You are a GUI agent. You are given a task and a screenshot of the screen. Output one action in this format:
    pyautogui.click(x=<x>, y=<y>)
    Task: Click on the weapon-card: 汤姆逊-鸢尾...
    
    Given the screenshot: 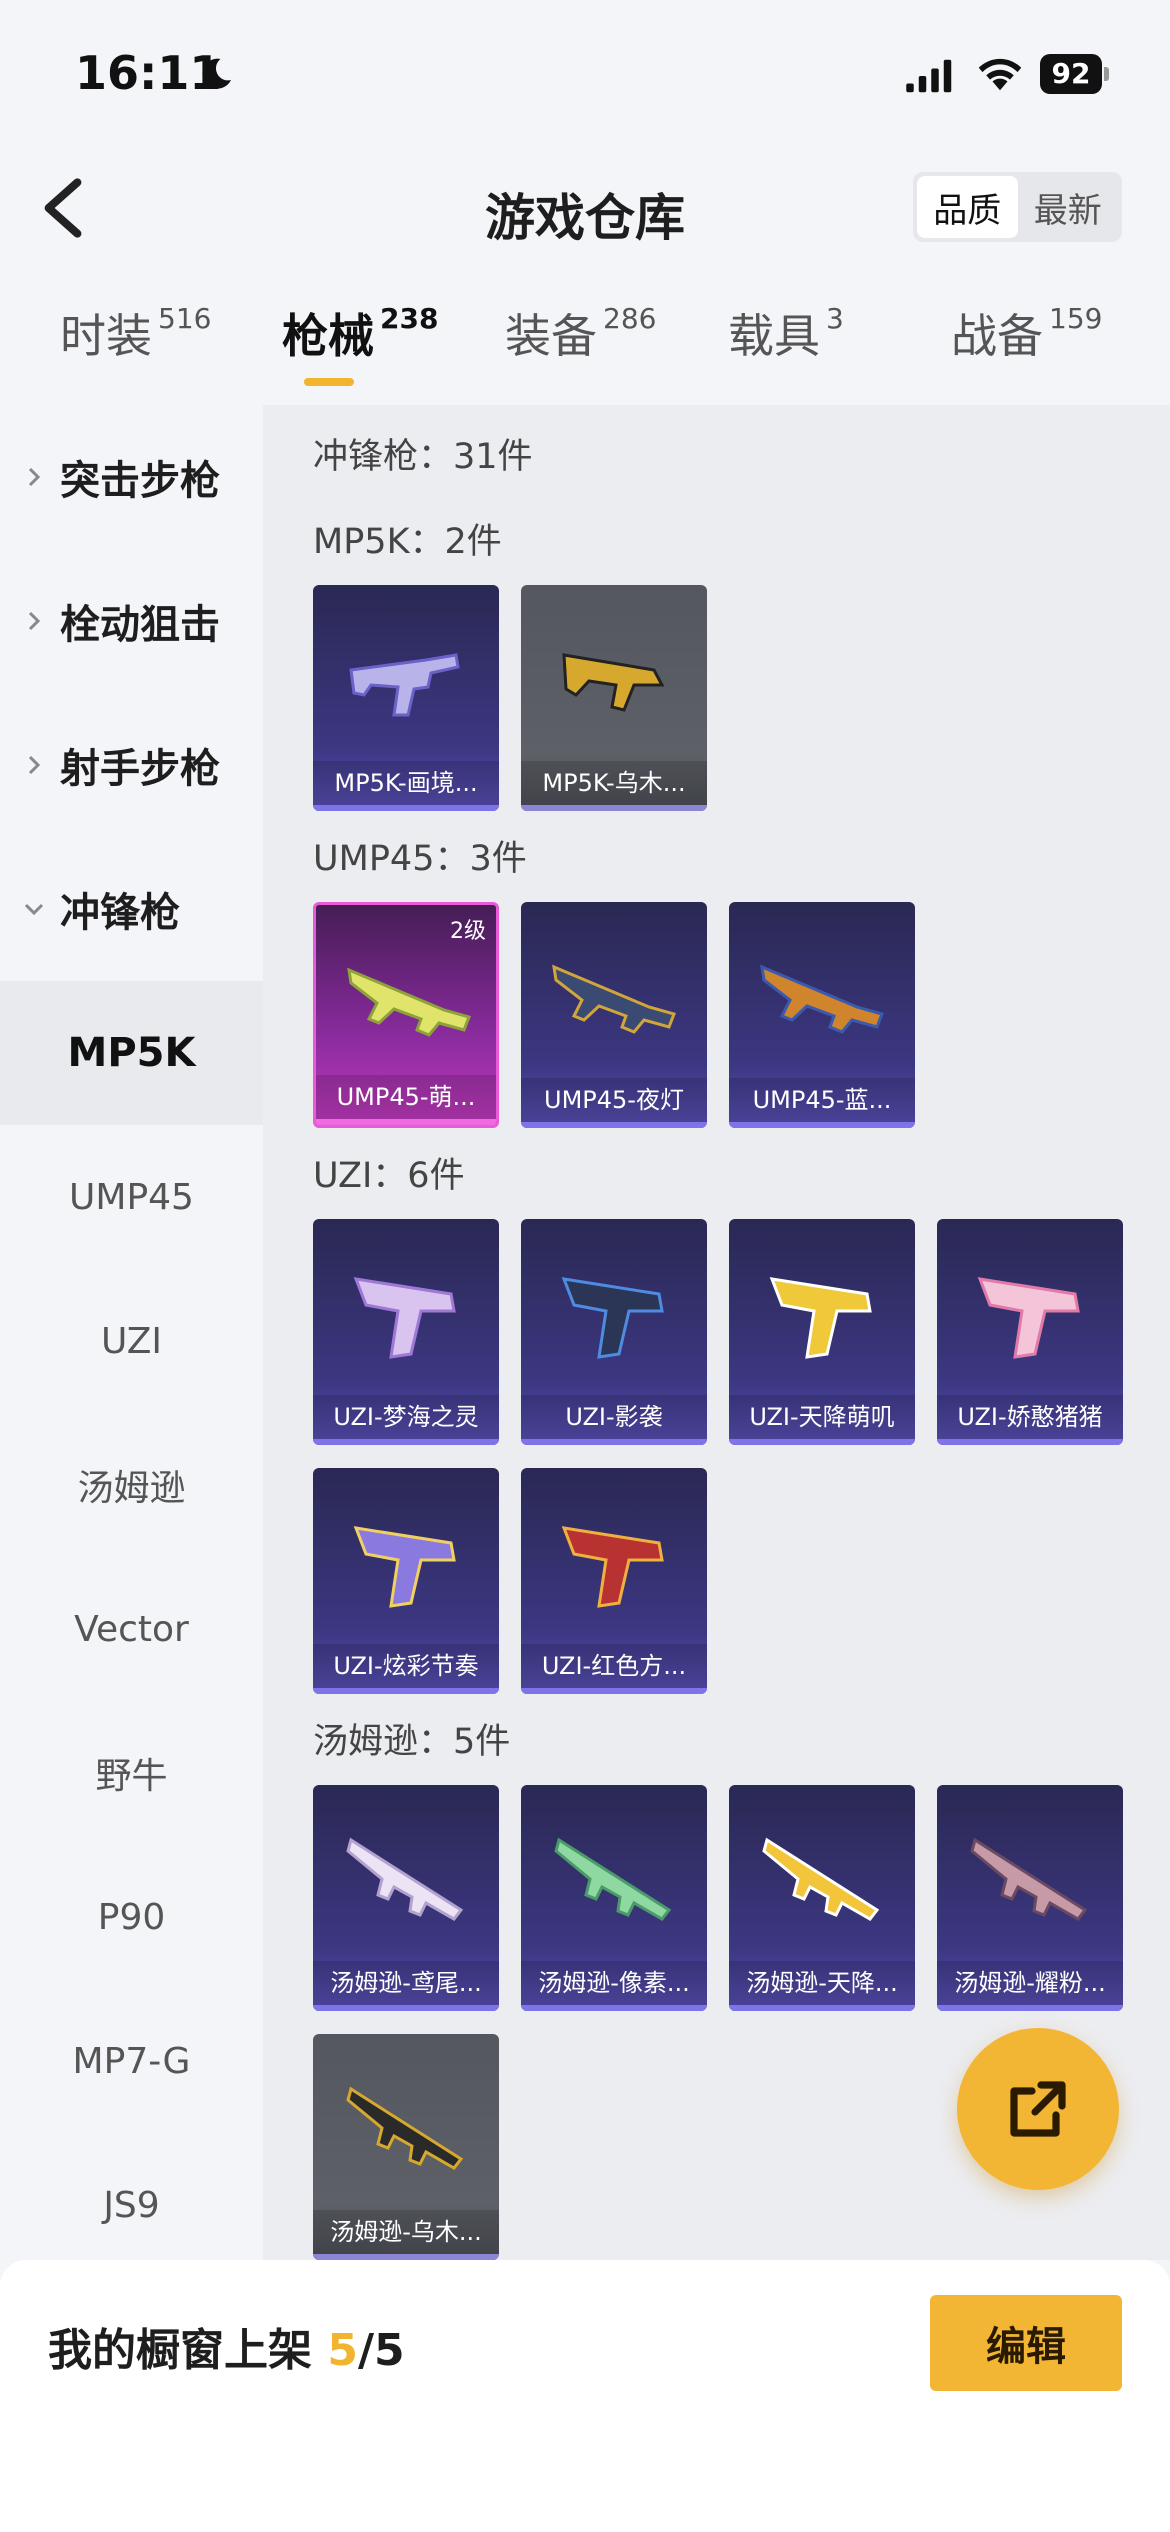 What is the action you would take?
    pyautogui.click(x=406, y=1898)
    